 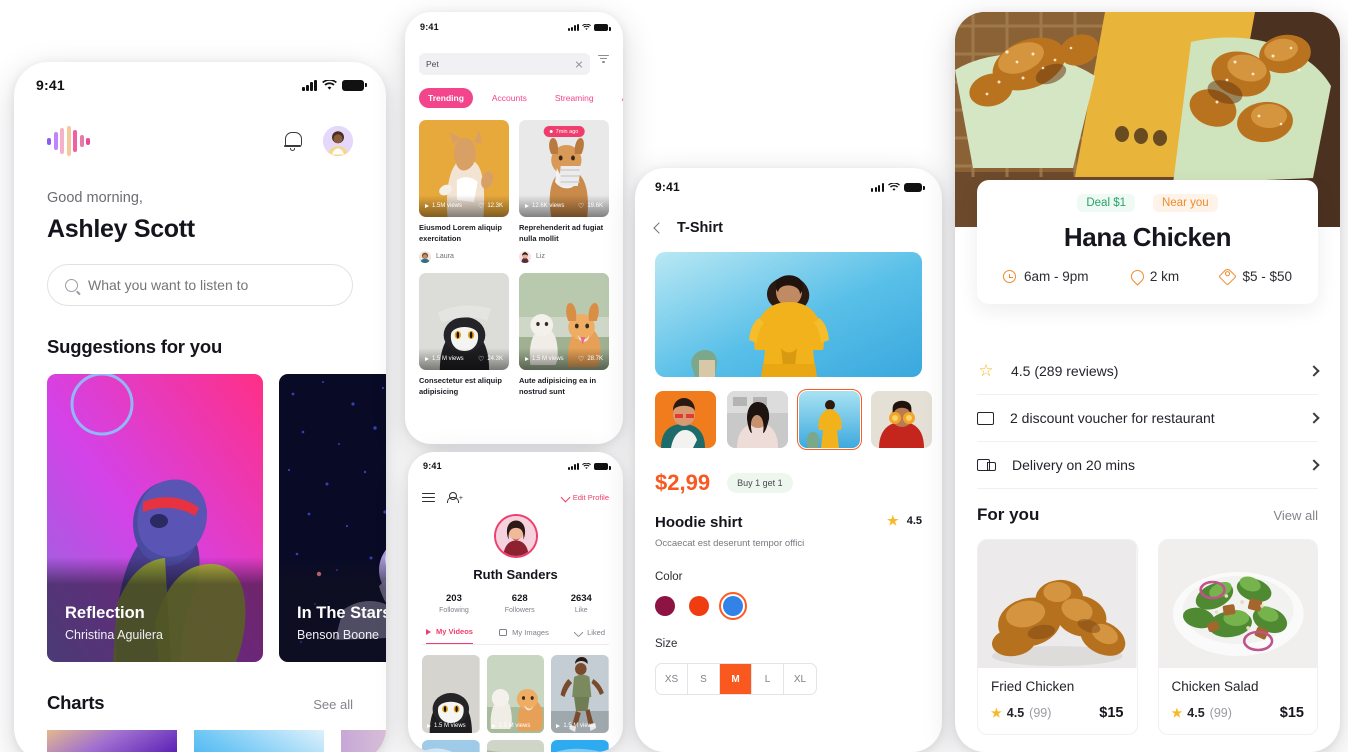 I want to click on row-delivery: Delivery on 20 mins, so click(x=1148, y=465).